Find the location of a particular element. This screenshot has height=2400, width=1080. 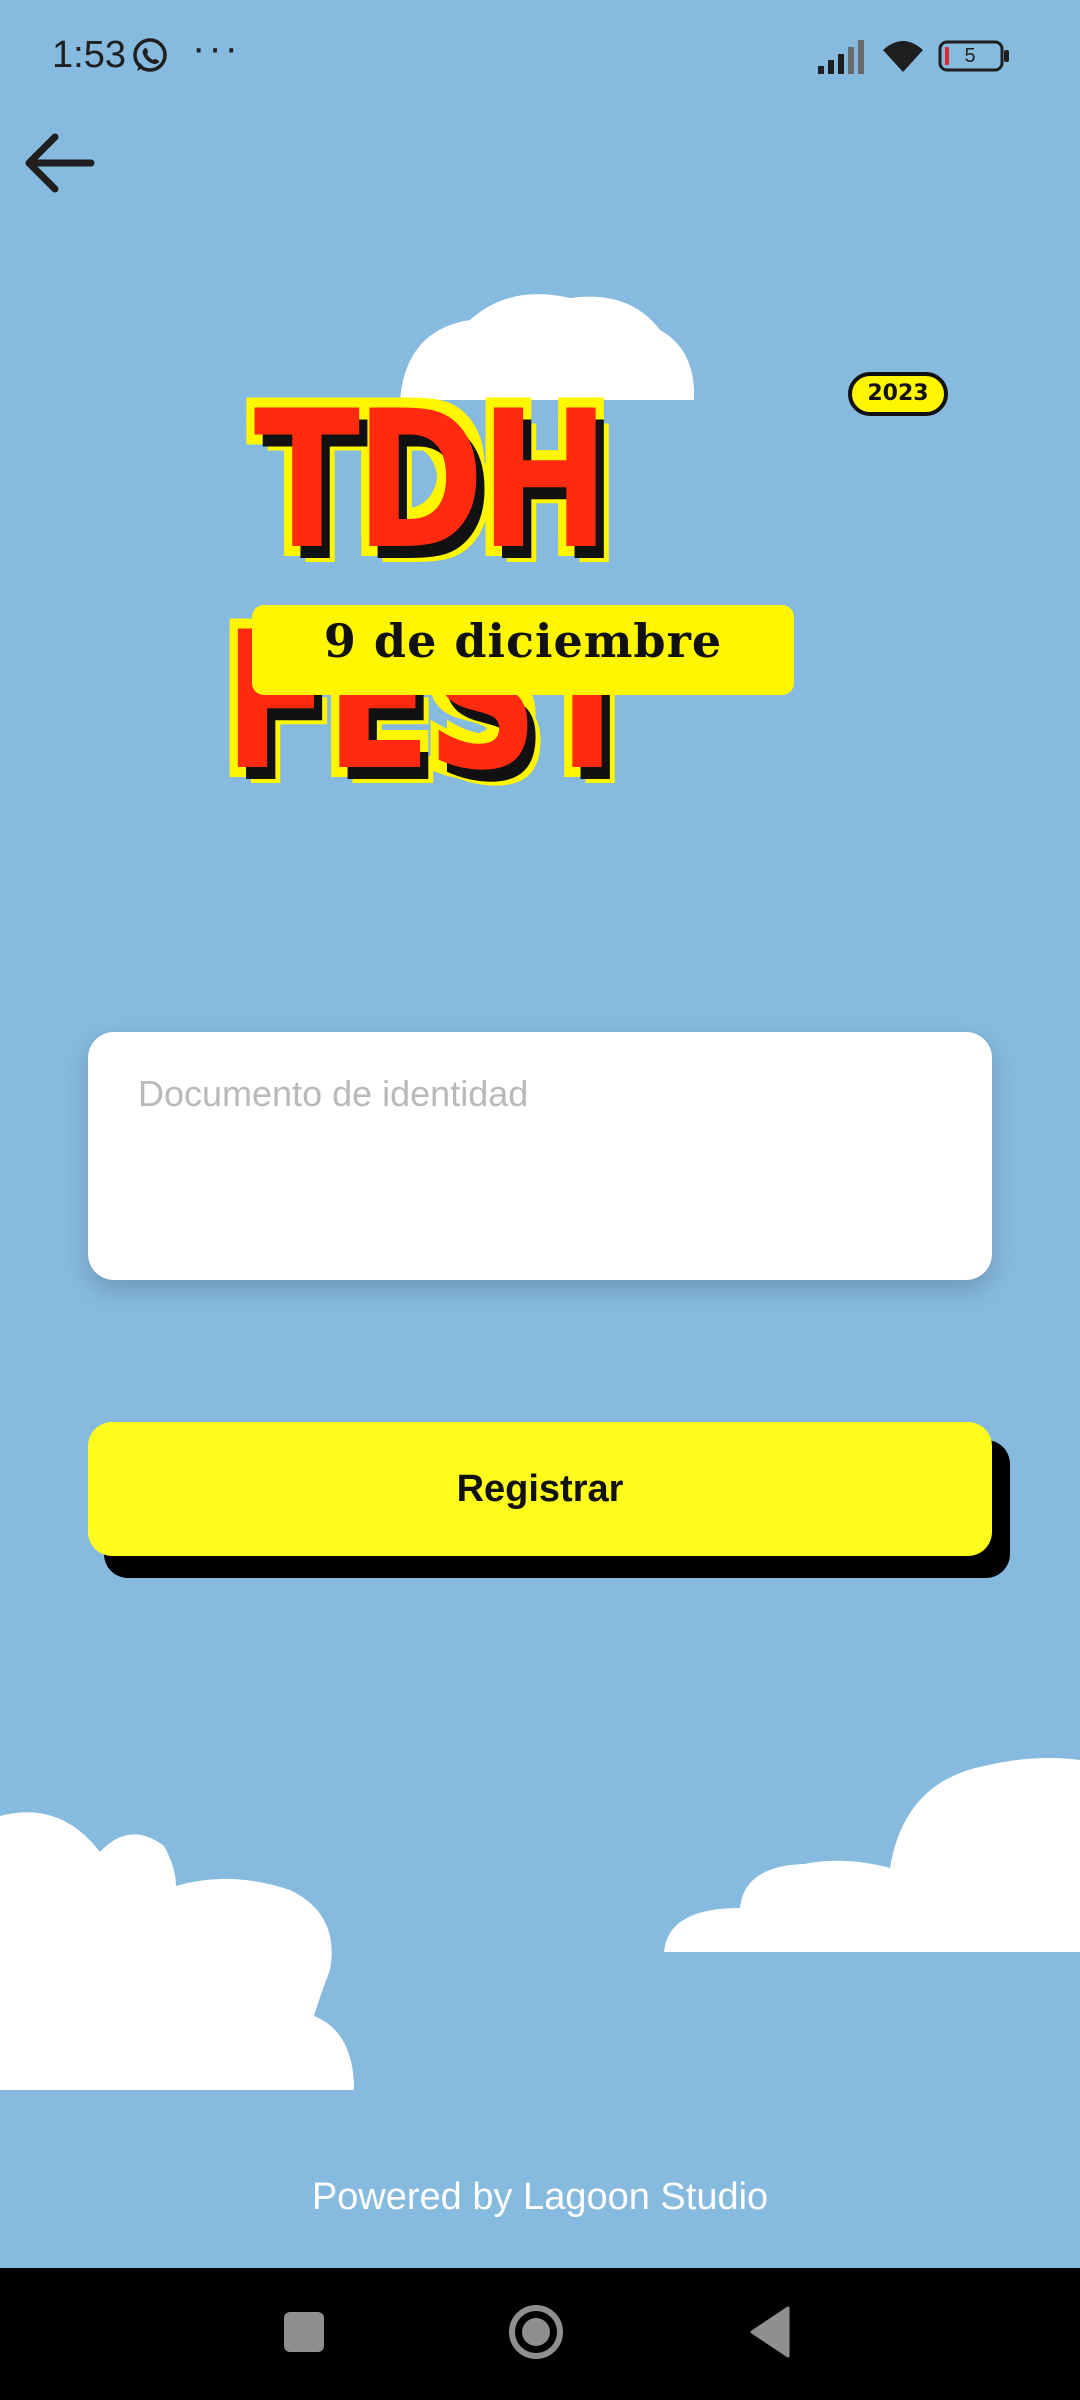

wifi-icon is located at coordinates (903, 56).